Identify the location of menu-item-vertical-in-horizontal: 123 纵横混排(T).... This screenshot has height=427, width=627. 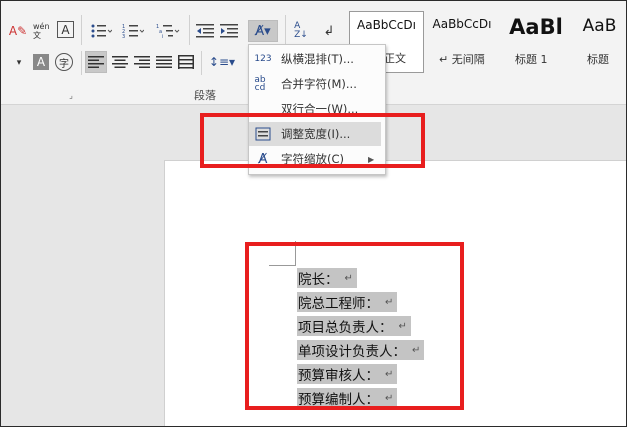
(317, 59).